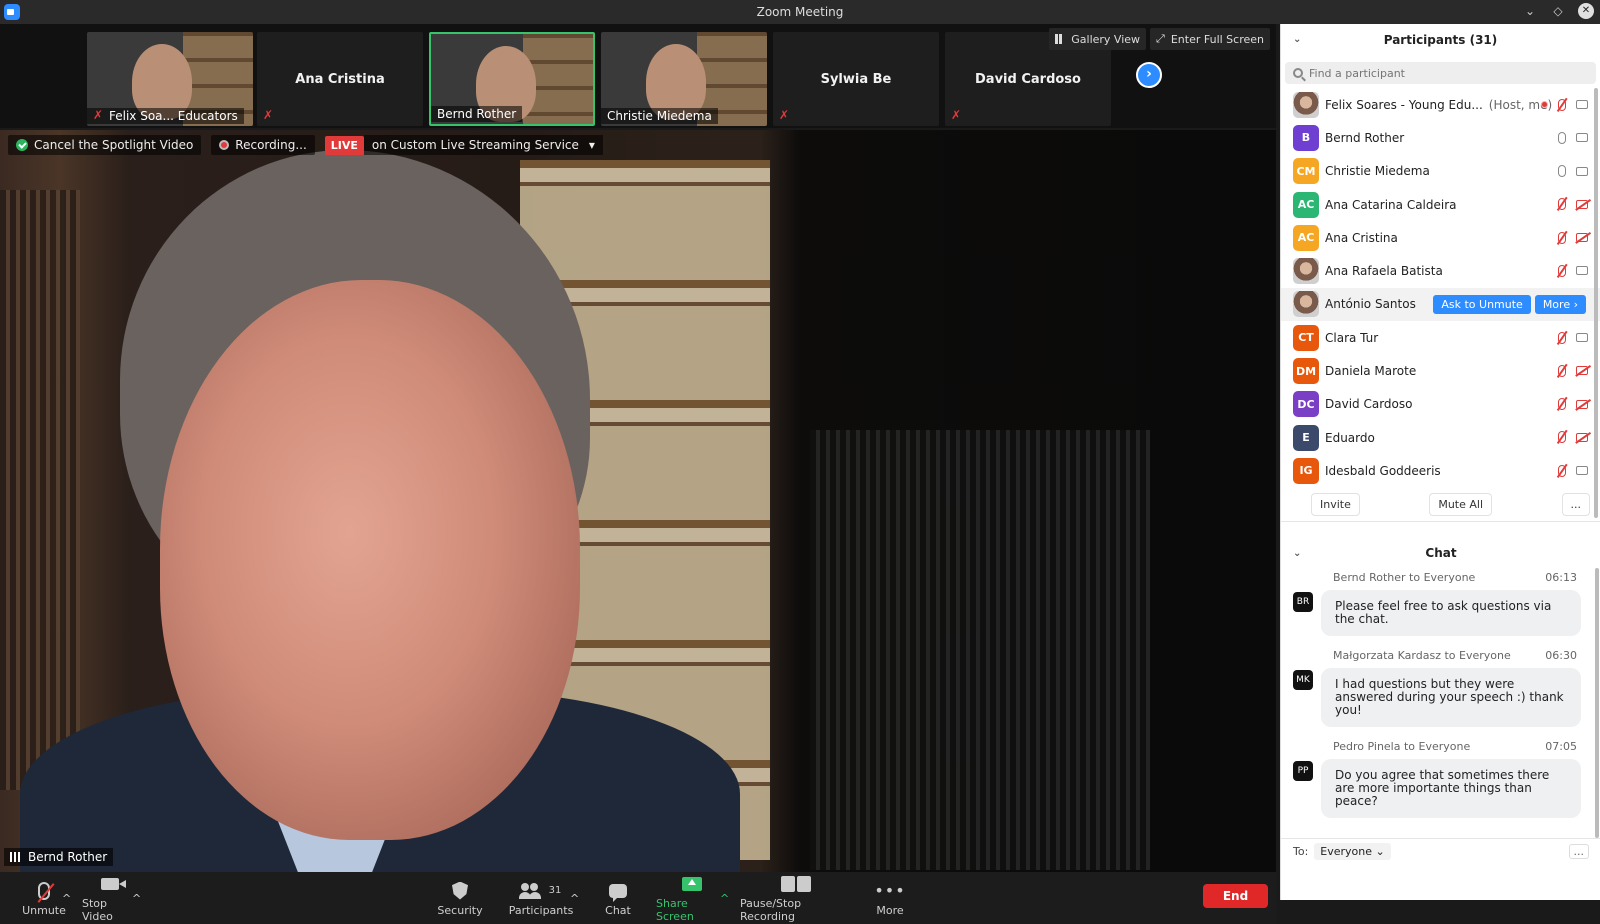 Image resolution: width=1600 pixels, height=924 pixels. I want to click on chat-sender: Bernd Rother to Everyone, so click(1404, 577).